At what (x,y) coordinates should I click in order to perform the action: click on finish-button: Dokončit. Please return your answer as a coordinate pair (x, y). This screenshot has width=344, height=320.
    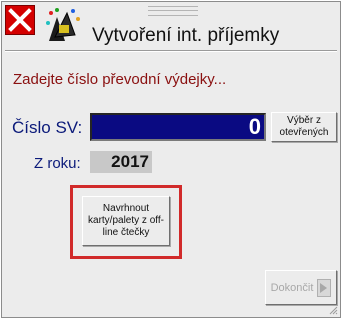
    Looking at the image, I should click on (301, 287).